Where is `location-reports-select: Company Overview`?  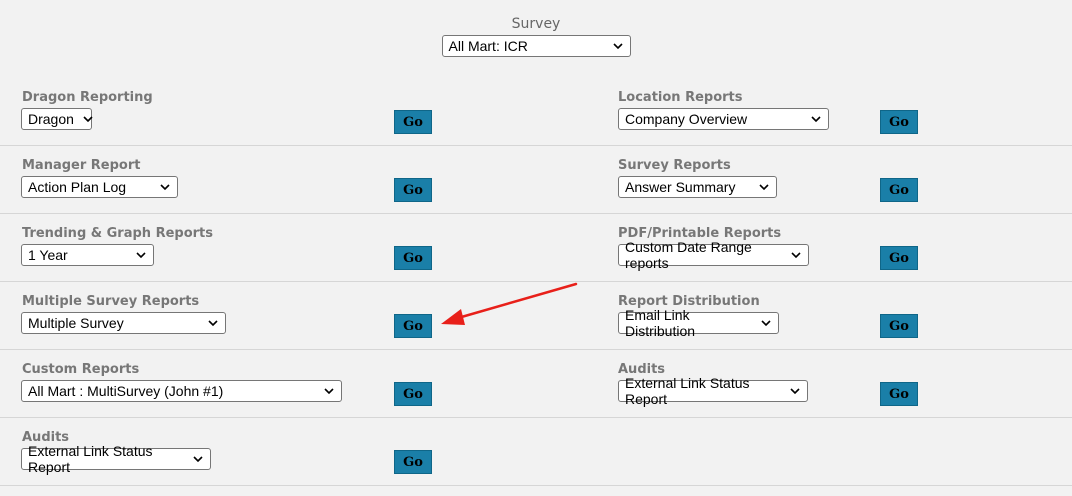 location-reports-select: Company Overview is located at coordinates (723, 119).